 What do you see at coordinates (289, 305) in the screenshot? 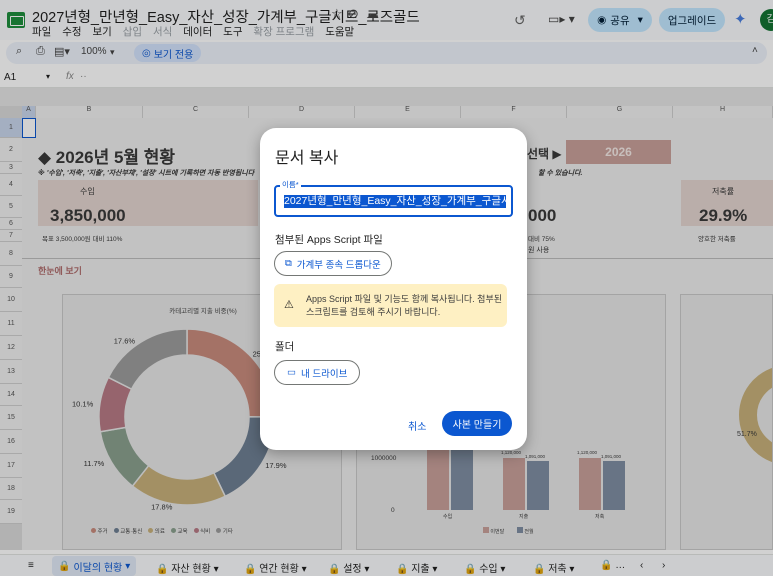
I see `warning-icon: ⚠` at bounding box center [289, 305].